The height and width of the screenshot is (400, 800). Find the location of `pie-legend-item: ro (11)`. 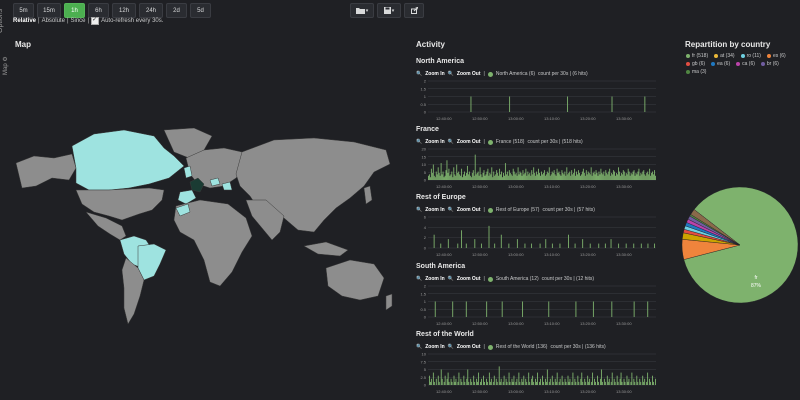

pie-legend-item: ro (11) is located at coordinates (750, 56).